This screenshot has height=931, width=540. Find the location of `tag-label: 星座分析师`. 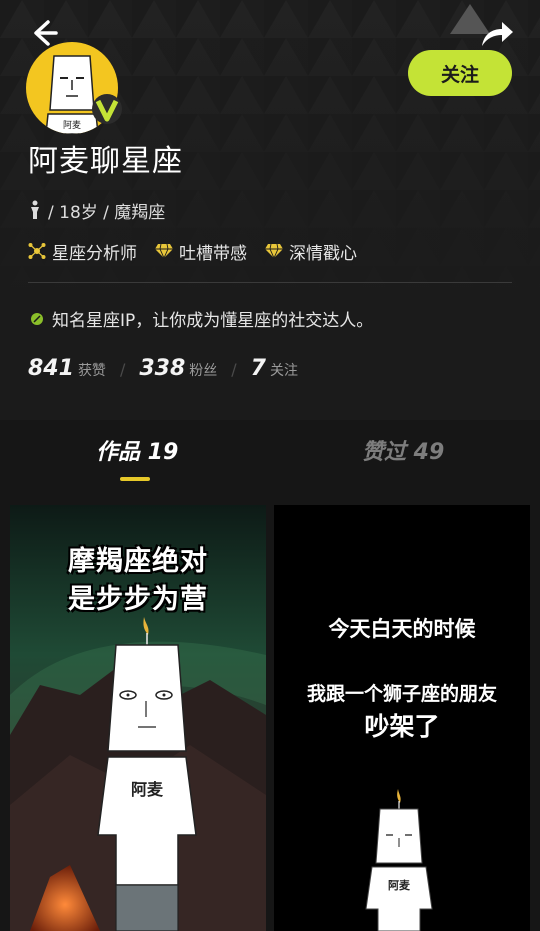

tag-label: 星座分析师 is located at coordinates (94, 253).